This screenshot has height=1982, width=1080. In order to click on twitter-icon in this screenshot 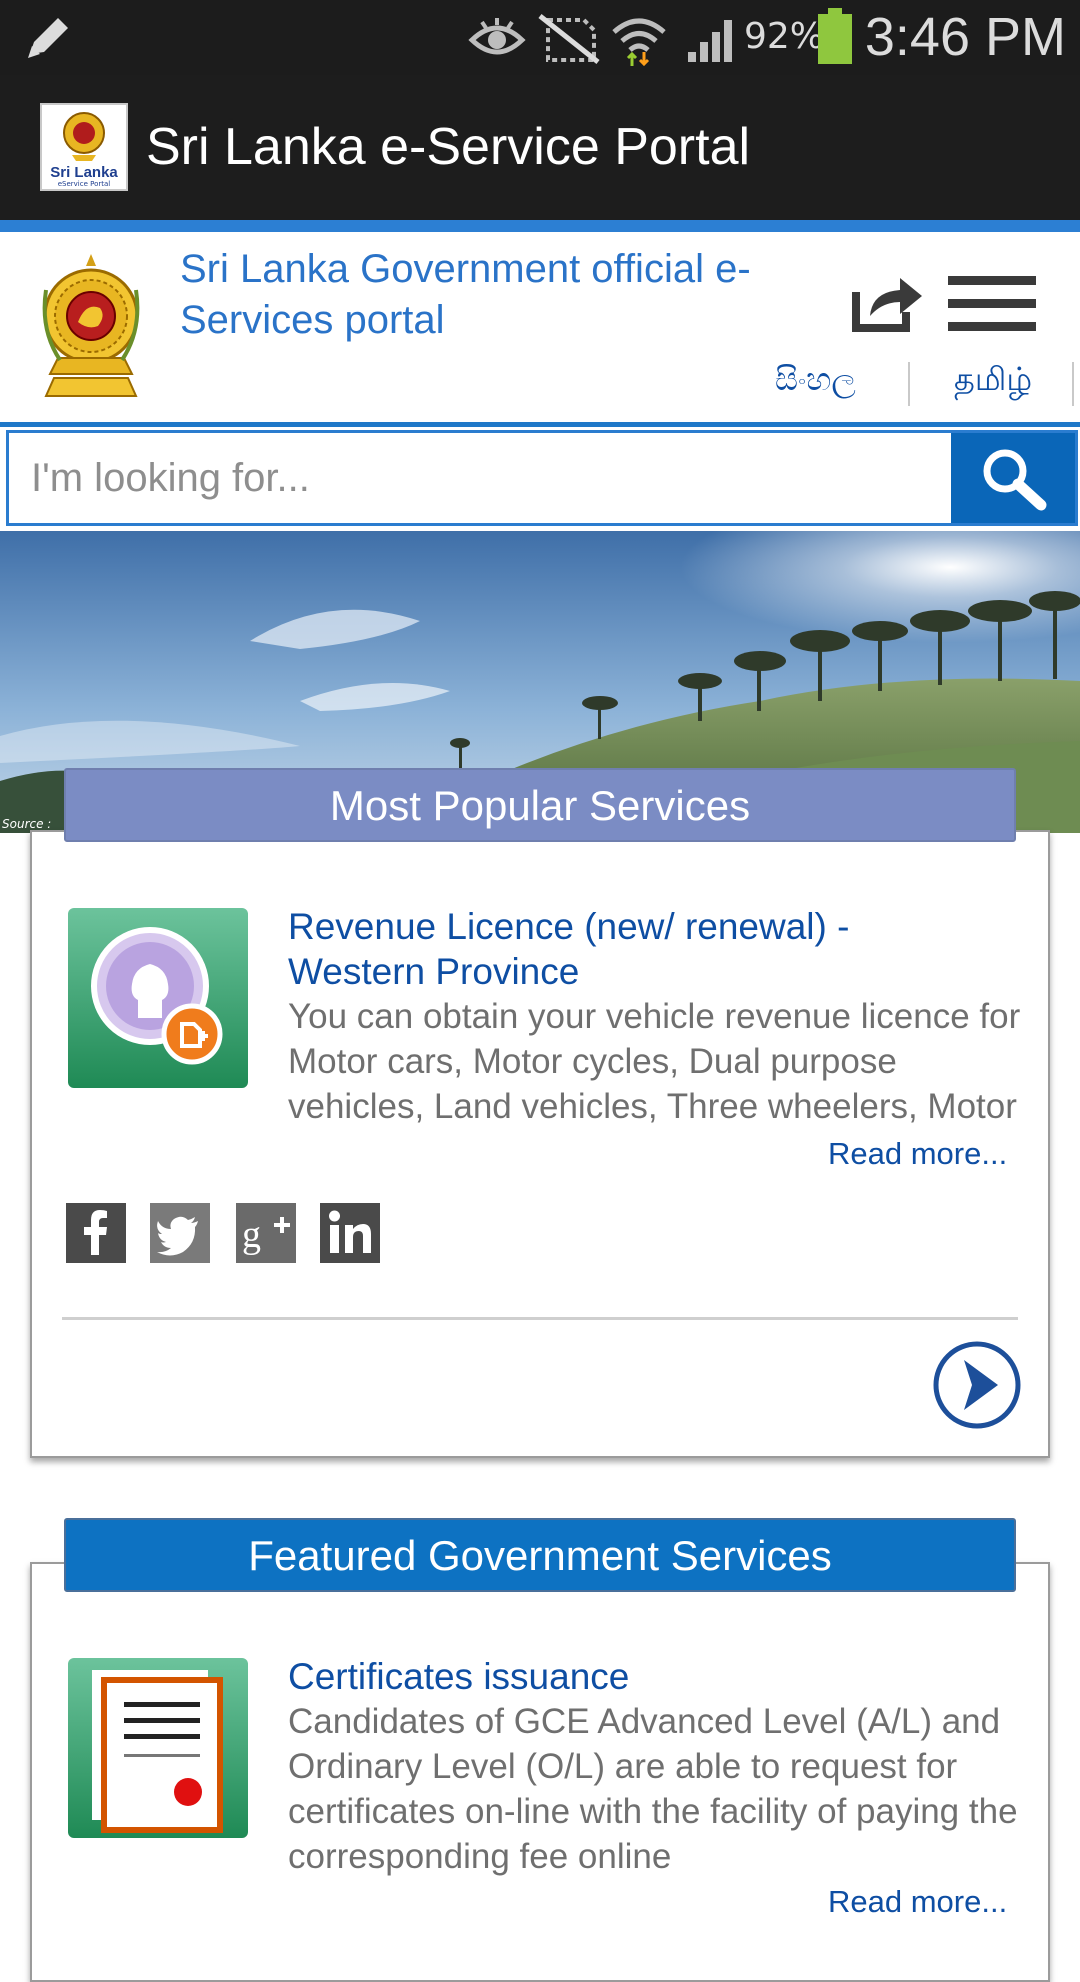, I will do `click(180, 1233)`.